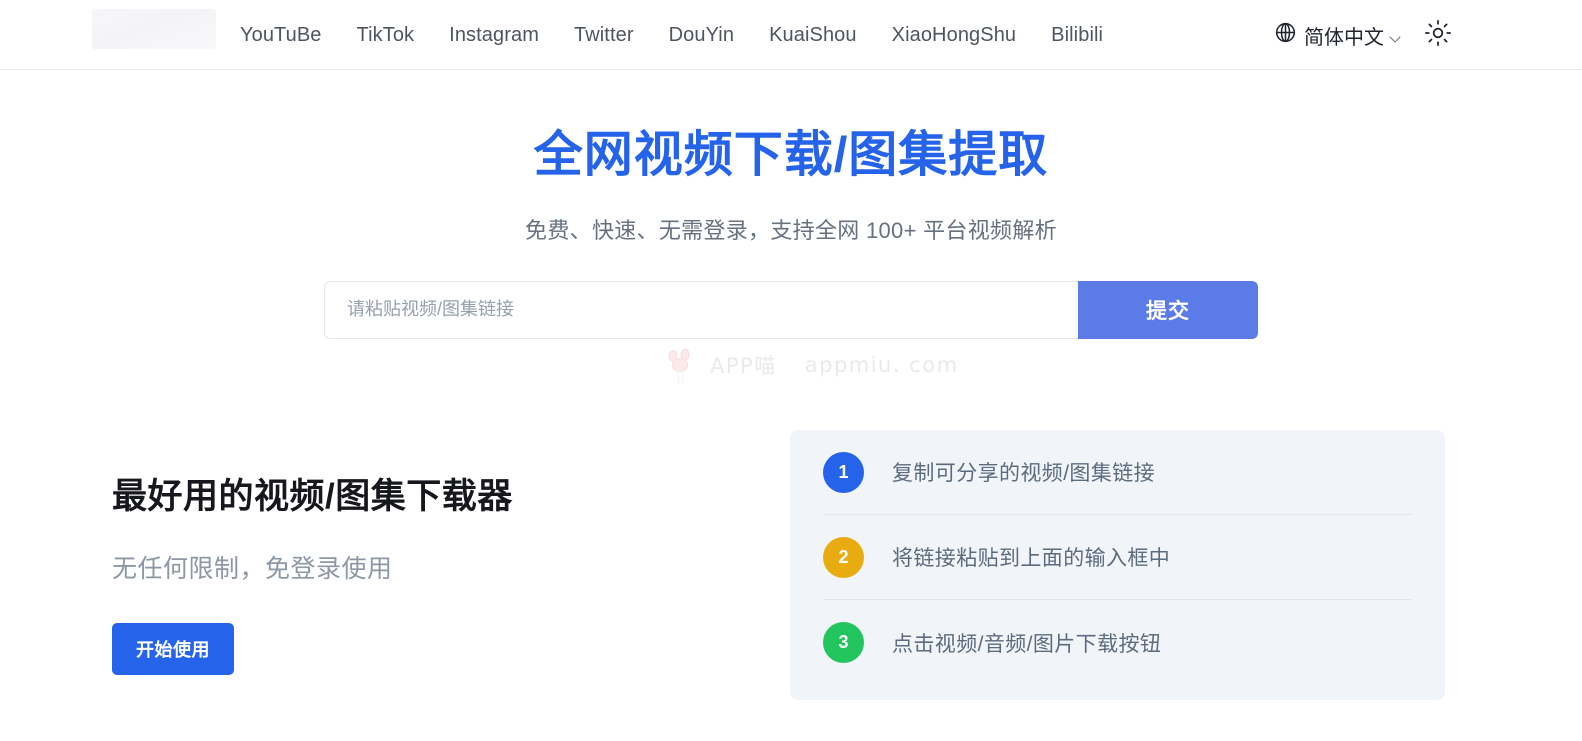 Image resolution: width=1582 pixels, height=741 pixels. I want to click on step-badge-1: 1, so click(843, 472).